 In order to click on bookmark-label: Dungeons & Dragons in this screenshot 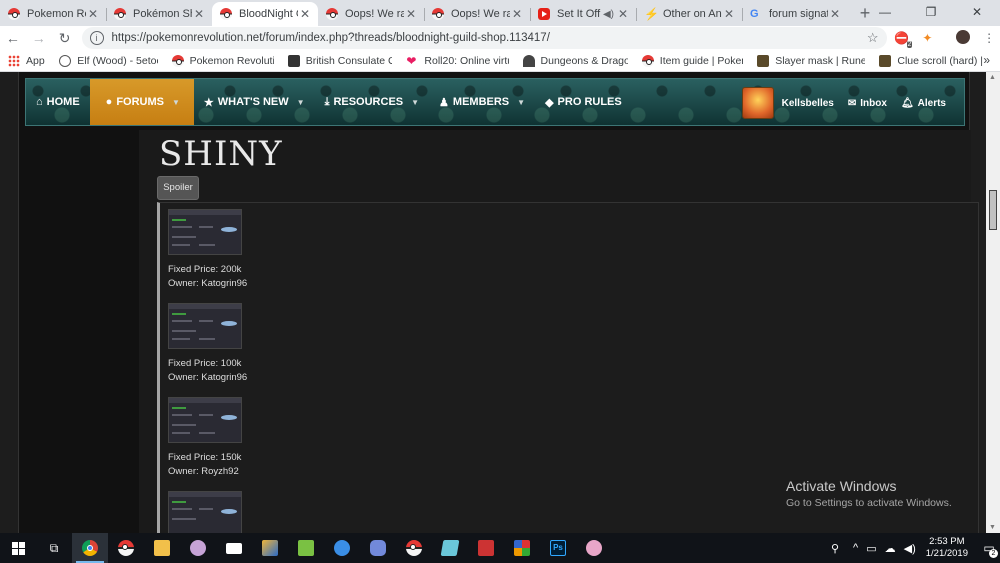, I will do `click(584, 60)`.